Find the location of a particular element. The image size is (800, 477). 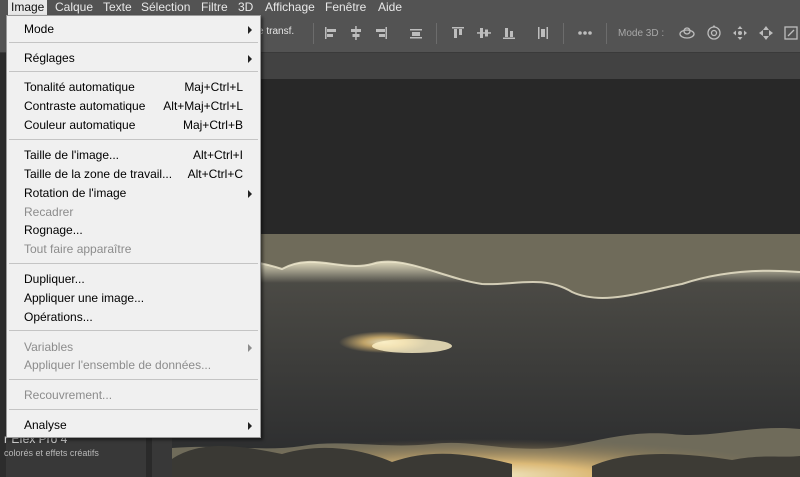

more-horizontal-icon is located at coordinates (585, 33).